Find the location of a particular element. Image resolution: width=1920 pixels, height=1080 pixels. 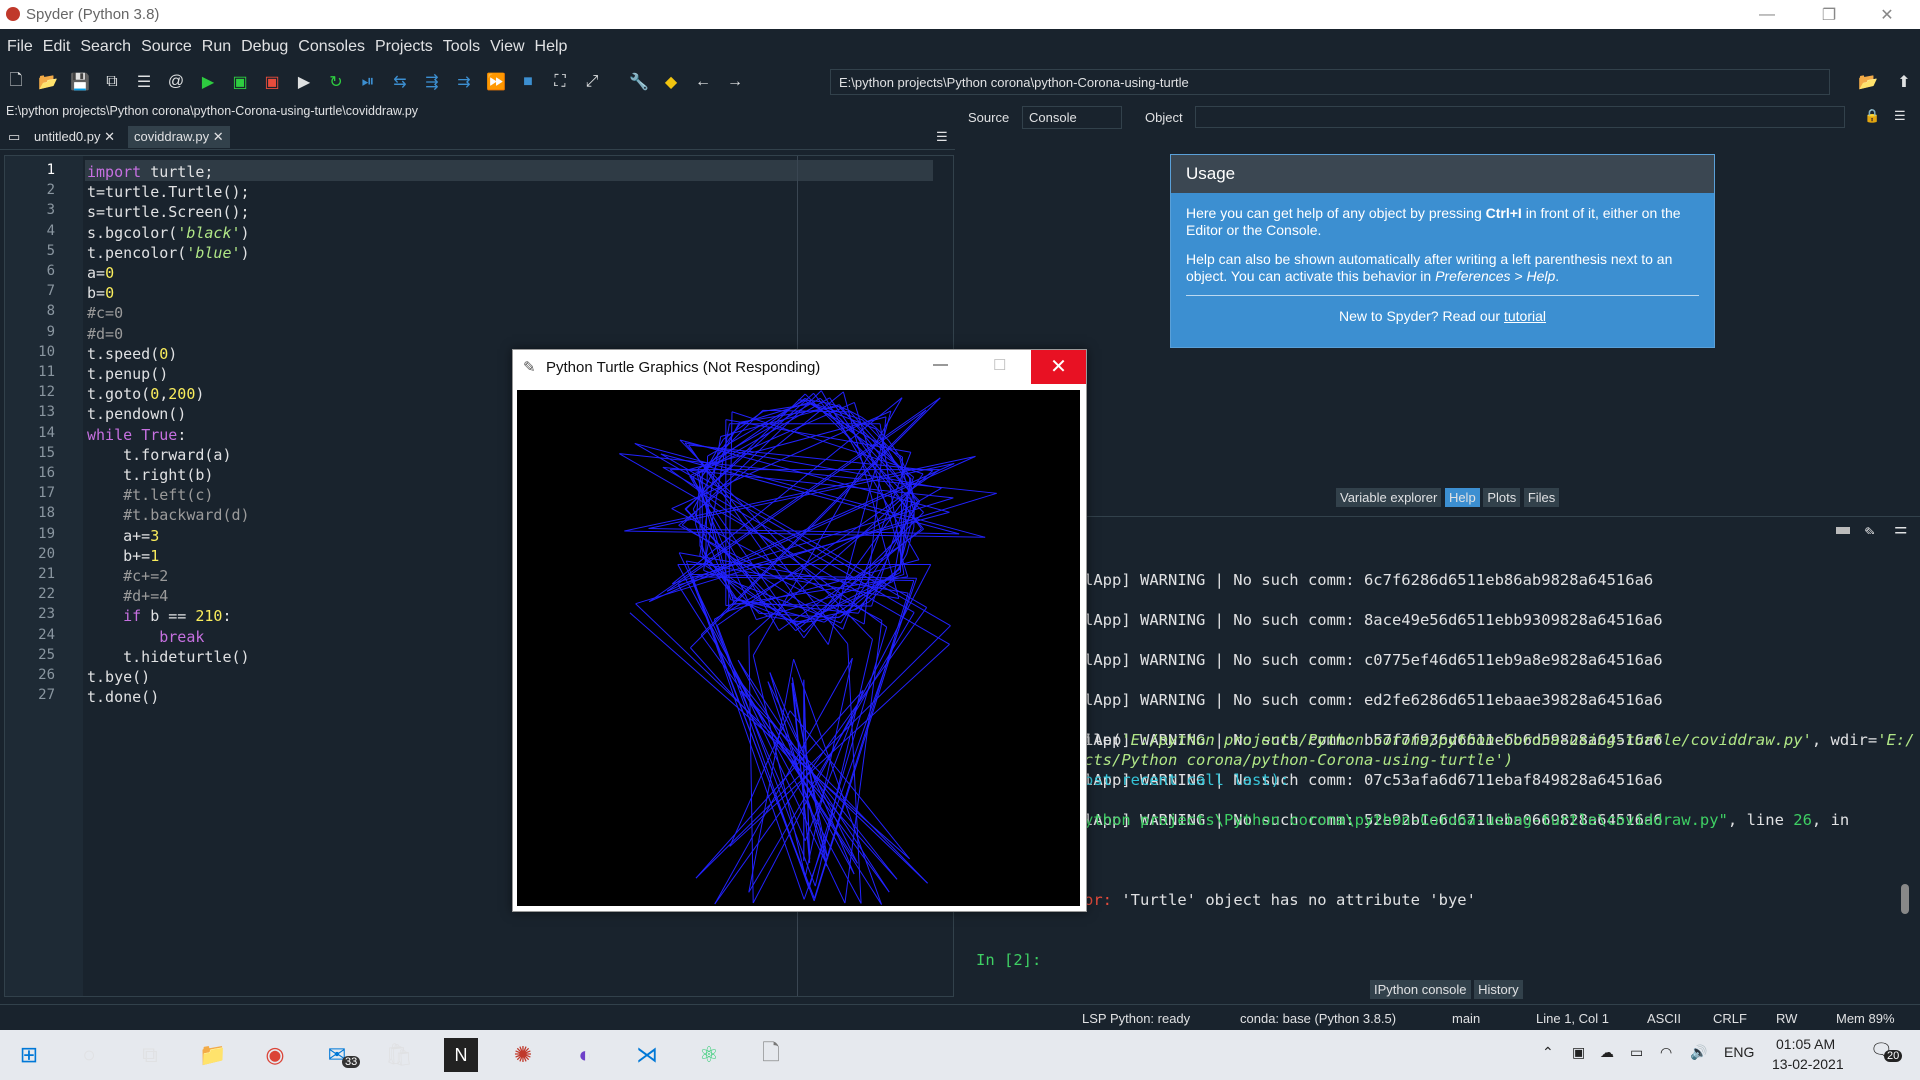

parent-folder-icon: ⬆ is located at coordinates (1904, 82).